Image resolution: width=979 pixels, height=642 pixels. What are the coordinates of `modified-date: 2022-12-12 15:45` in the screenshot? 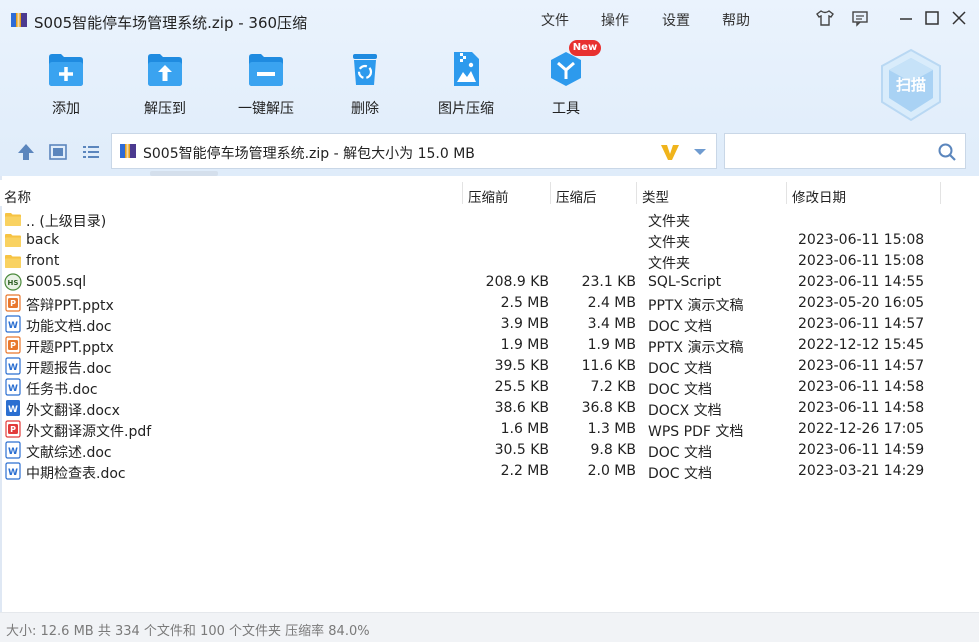 It's located at (861, 345).